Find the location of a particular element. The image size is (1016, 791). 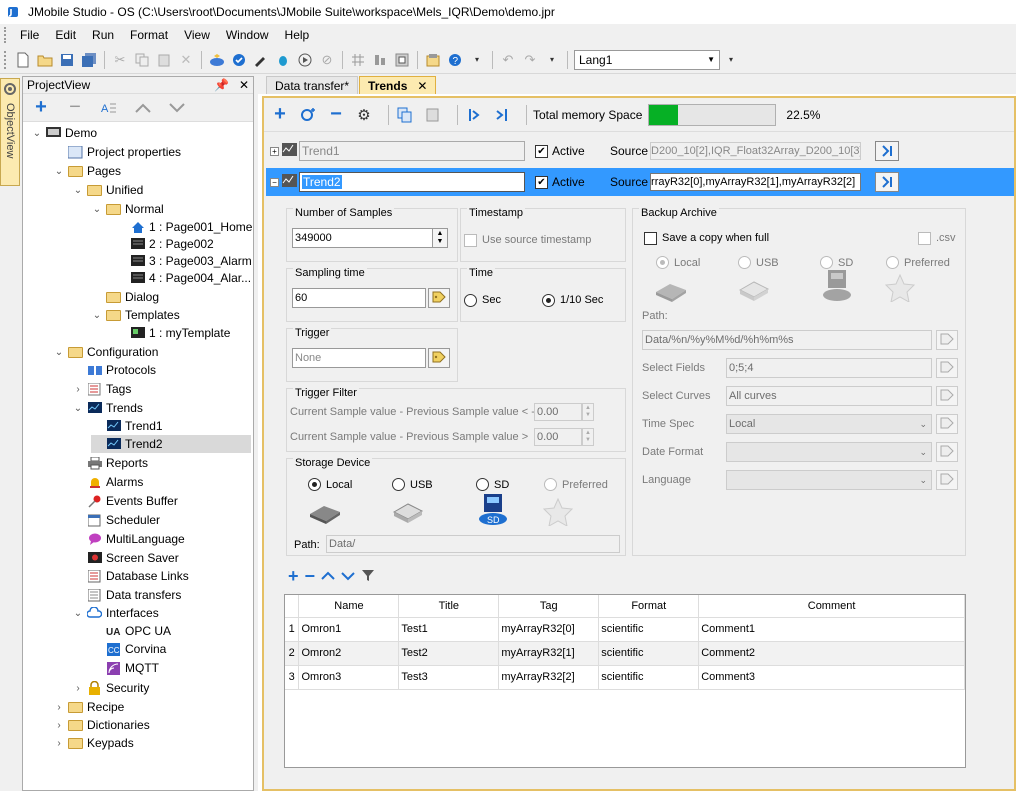

tree-node-tags: › Tags is located at coordinates (101, 389).